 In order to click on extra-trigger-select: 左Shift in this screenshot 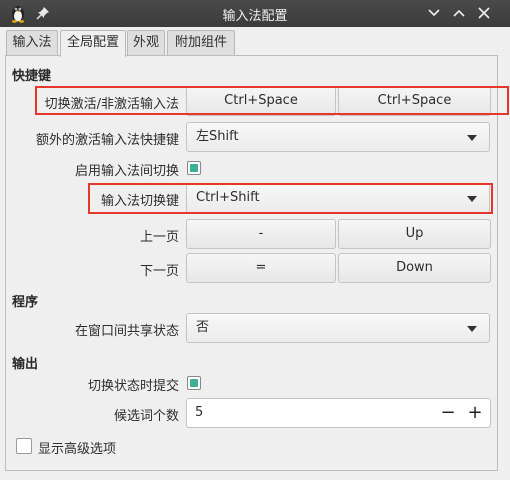, I will do `click(338, 137)`.